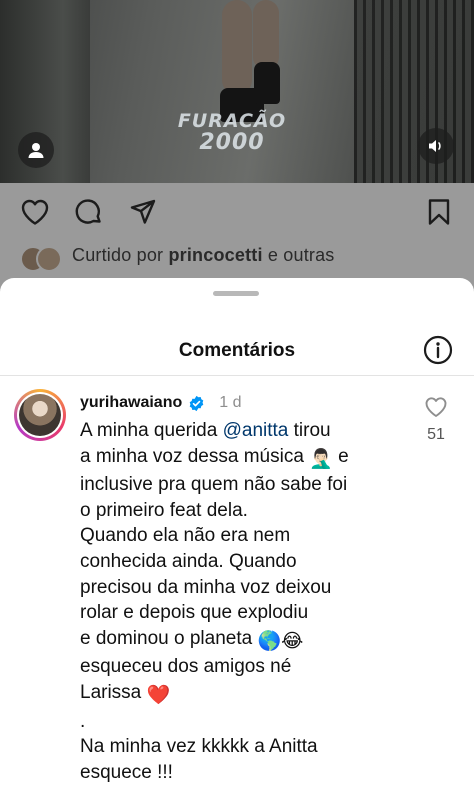 This screenshot has height=800, width=474. I want to click on like-heart-icon, so click(436, 407).